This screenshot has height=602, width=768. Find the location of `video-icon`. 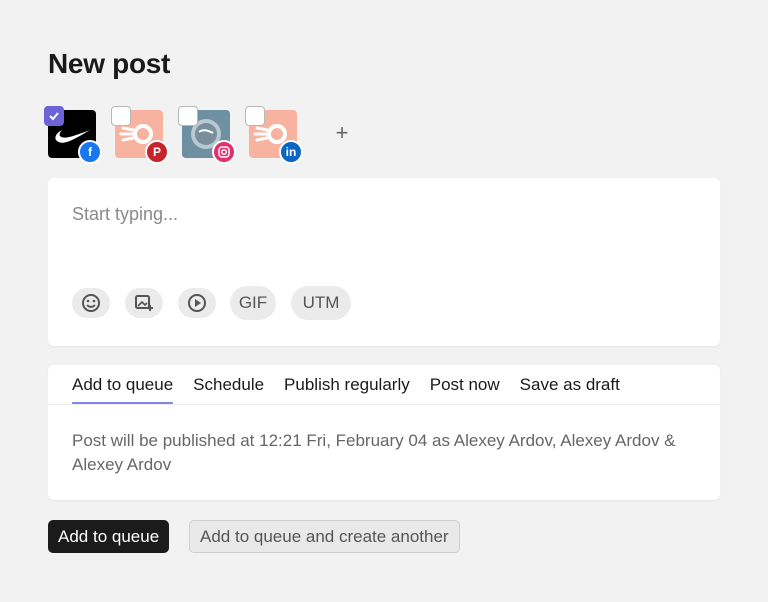

video-icon is located at coordinates (197, 303).